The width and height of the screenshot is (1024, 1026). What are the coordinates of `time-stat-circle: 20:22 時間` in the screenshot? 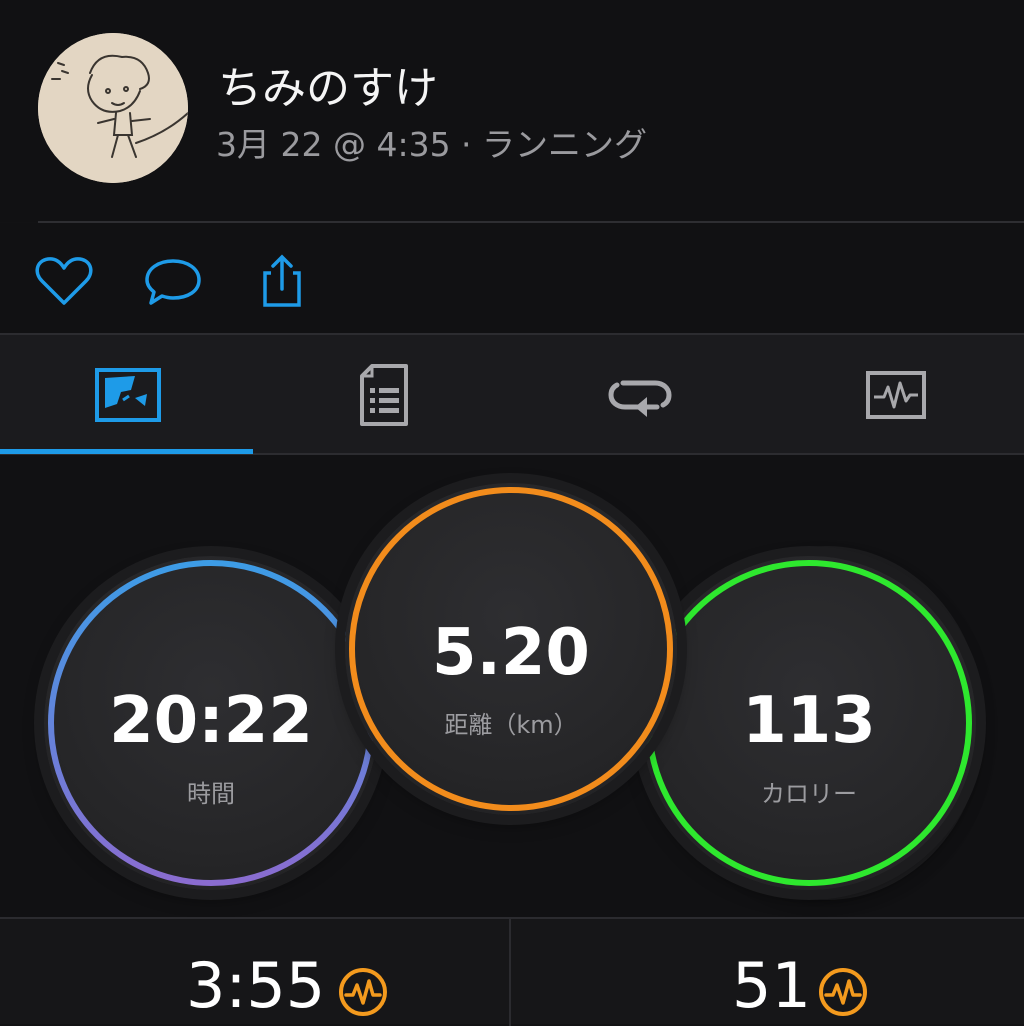 It's located at (211, 723).